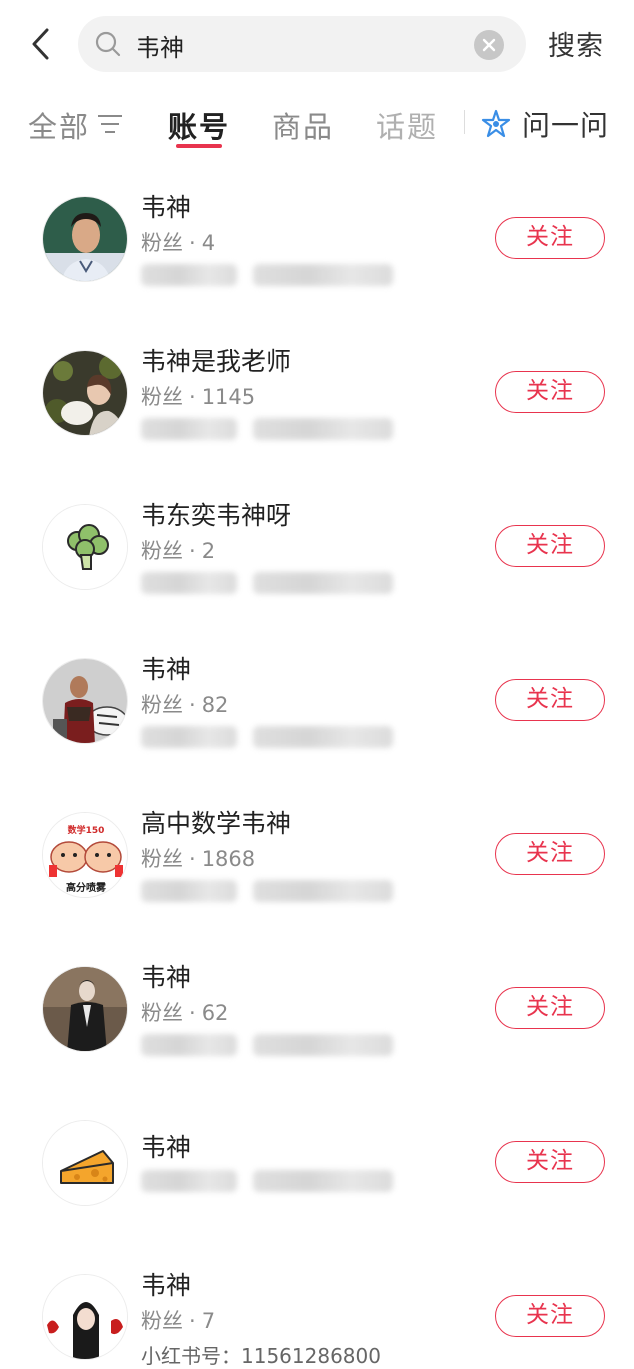 The height and width of the screenshot is (1369, 634). Describe the element at coordinates (199, 146) in the screenshot. I see `active-tab-indicator` at that location.